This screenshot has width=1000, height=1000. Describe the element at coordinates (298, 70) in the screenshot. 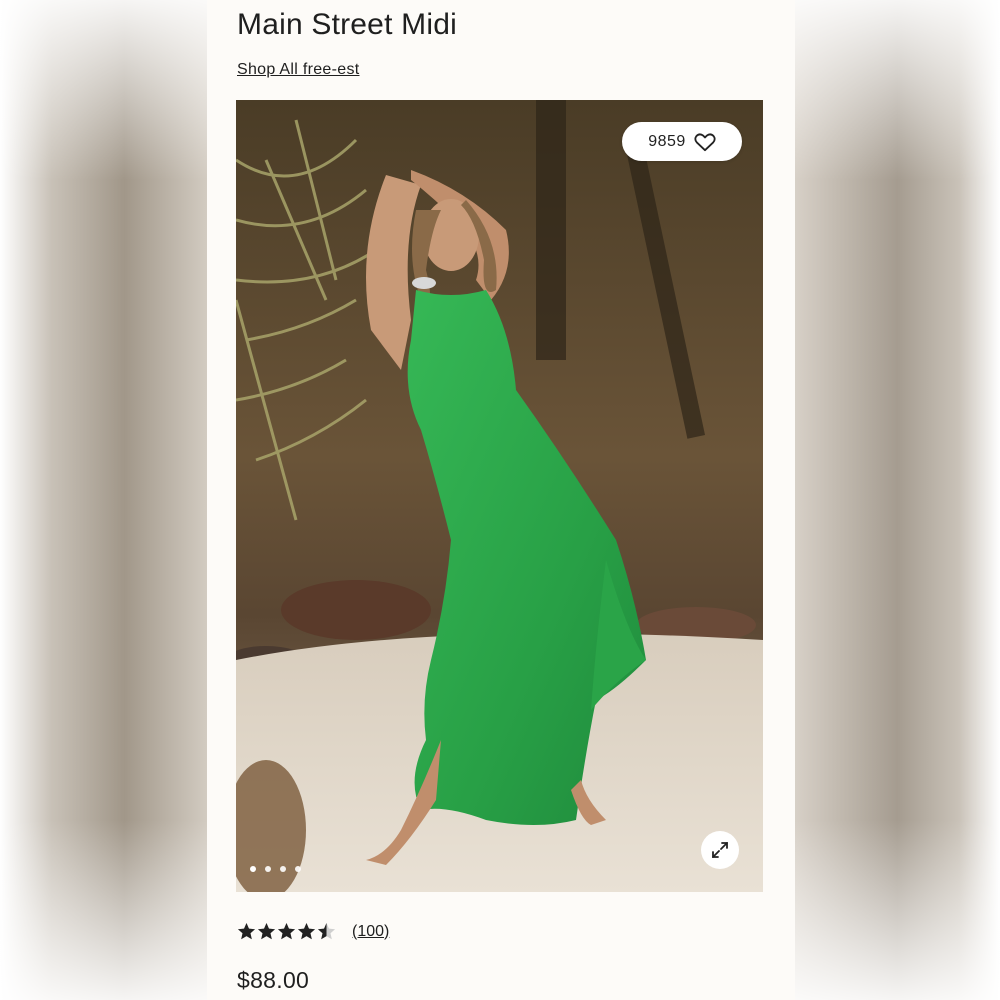

I see `shop-brand-link: Shop All free-est` at that location.